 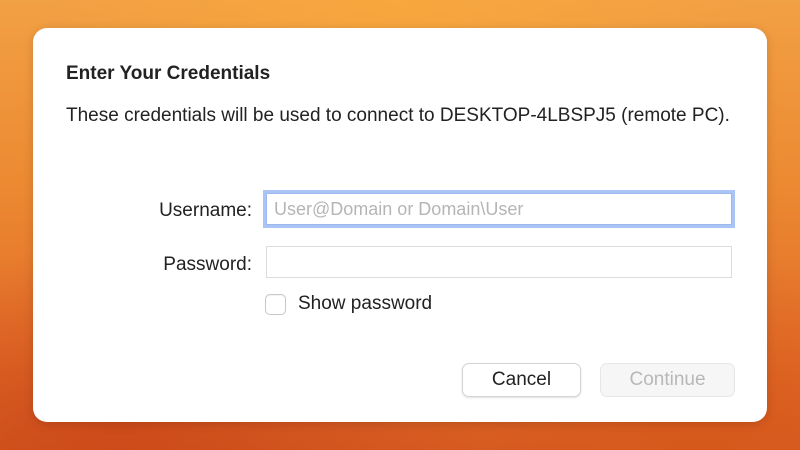 What do you see at coordinates (667, 380) in the screenshot?
I see `continue-button: Continue` at bounding box center [667, 380].